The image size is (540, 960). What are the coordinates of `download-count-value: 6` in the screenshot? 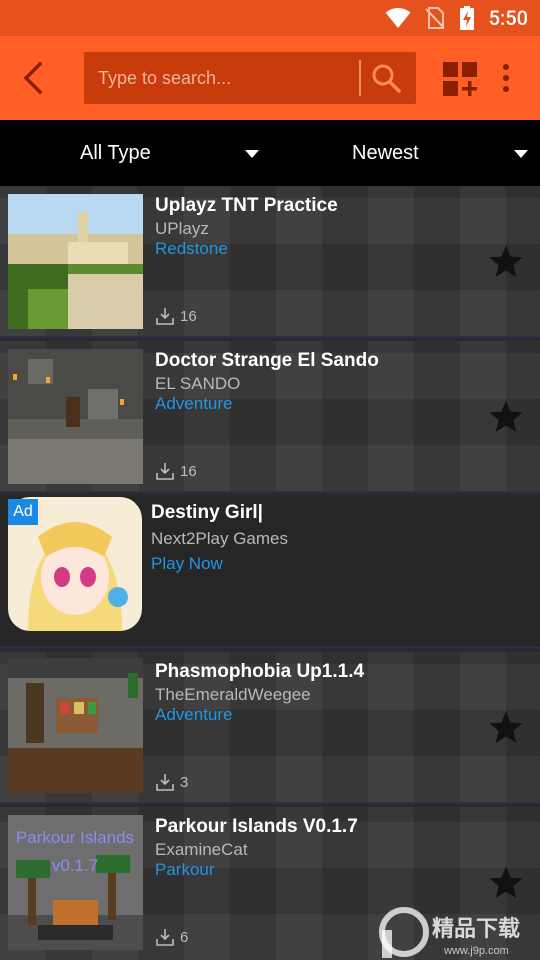 It's located at (184, 937).